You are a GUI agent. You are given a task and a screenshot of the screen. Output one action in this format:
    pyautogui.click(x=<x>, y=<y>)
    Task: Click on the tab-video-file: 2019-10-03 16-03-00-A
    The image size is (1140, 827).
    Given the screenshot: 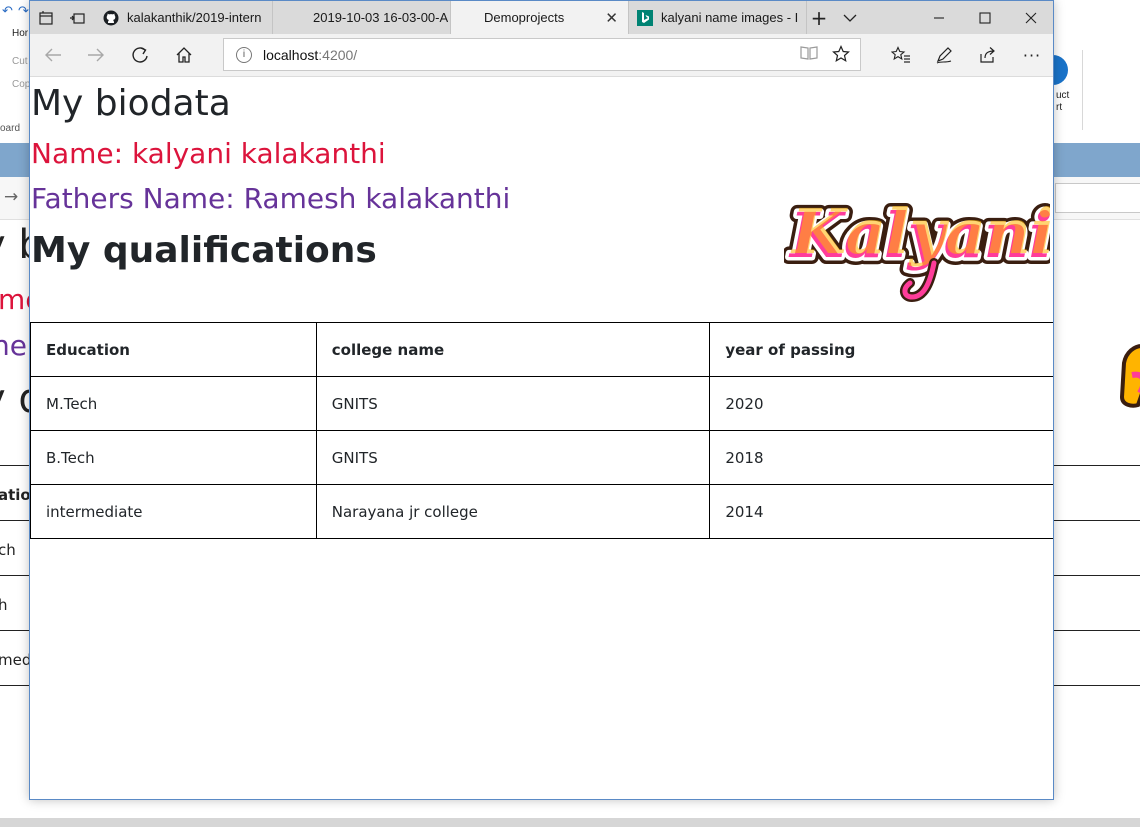 What is the action you would take?
    pyautogui.click(x=362, y=17)
    